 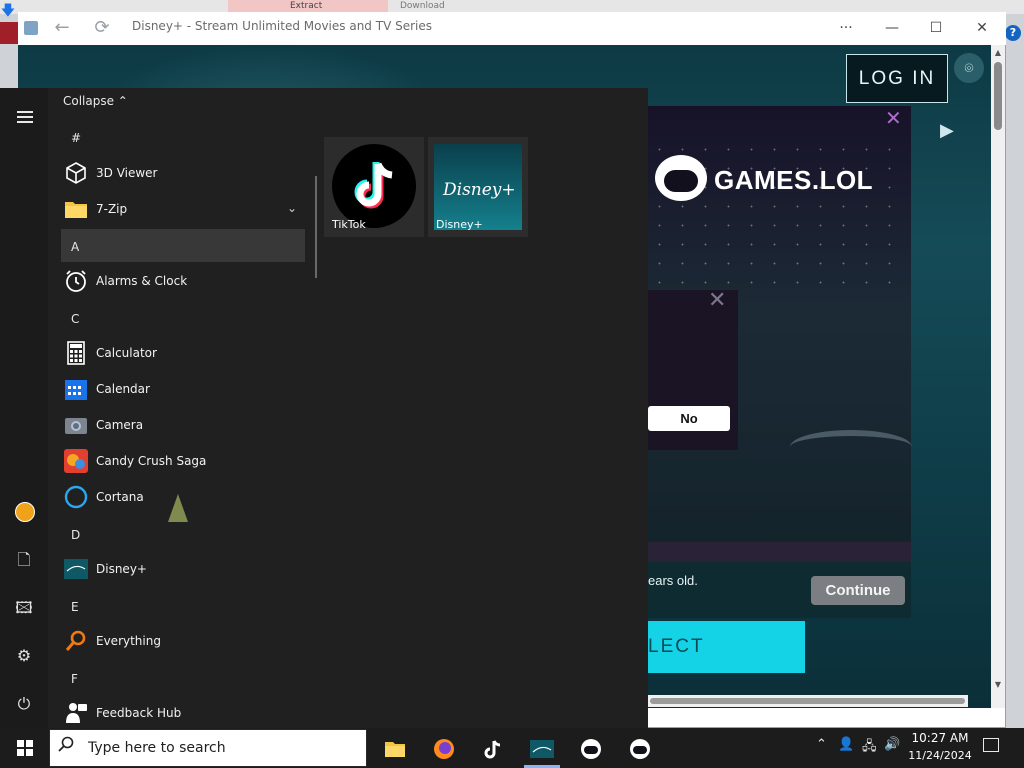 What do you see at coordinates (128, 641) in the screenshot?
I see `app-everything: Everything` at bounding box center [128, 641].